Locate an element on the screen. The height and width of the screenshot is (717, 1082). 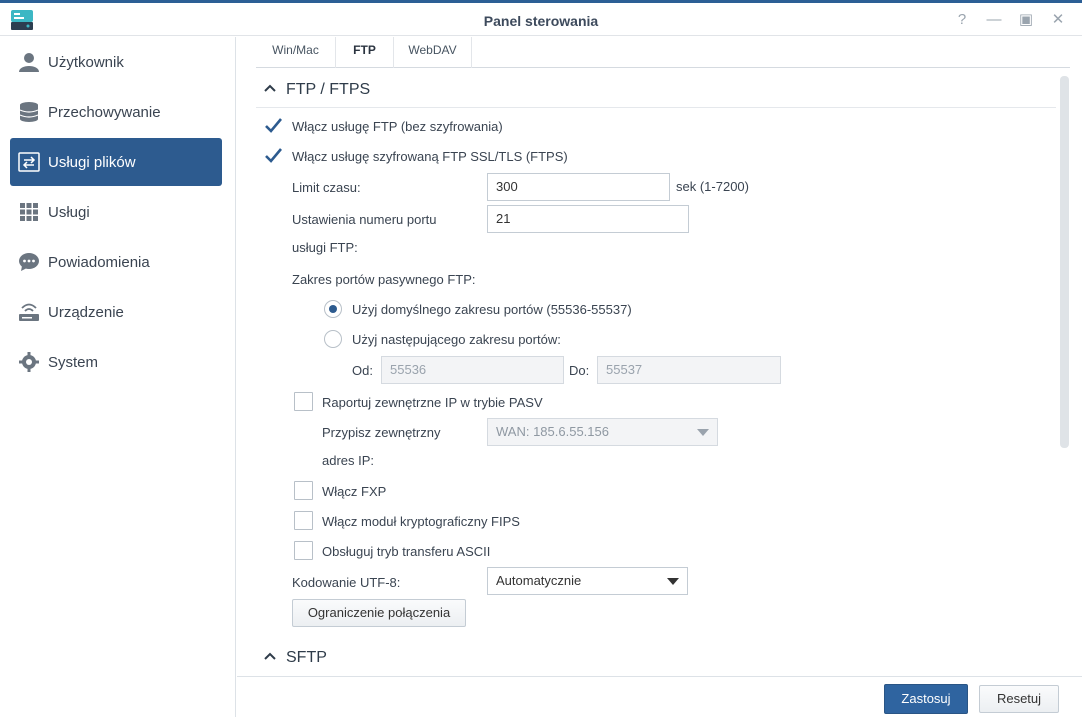
port-label-line2: usługi FTP: is located at coordinates (325, 247).